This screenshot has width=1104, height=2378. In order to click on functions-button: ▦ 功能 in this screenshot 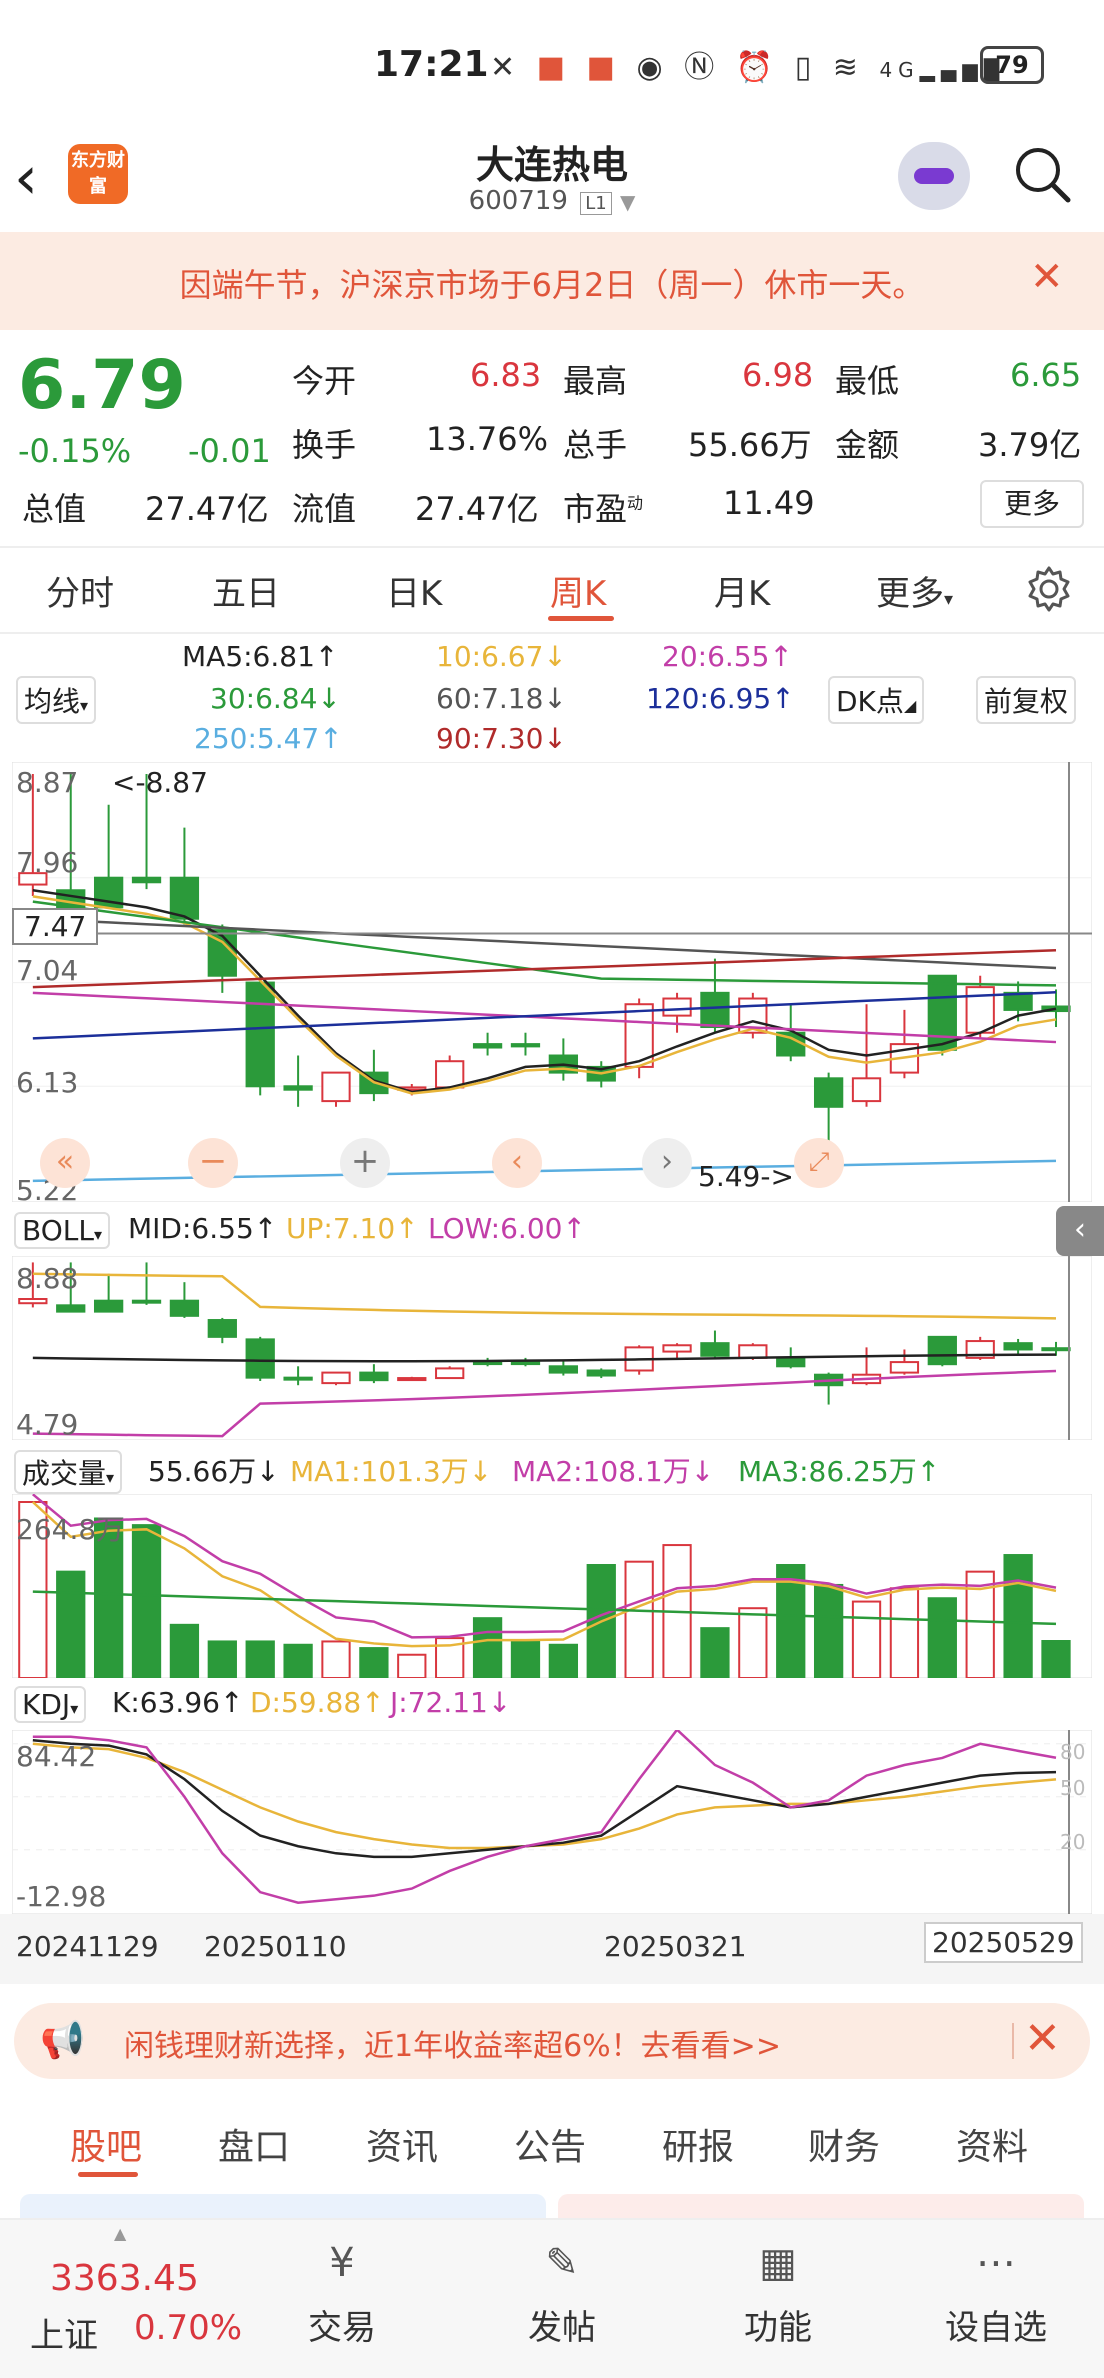, I will do `click(778, 2294)`.